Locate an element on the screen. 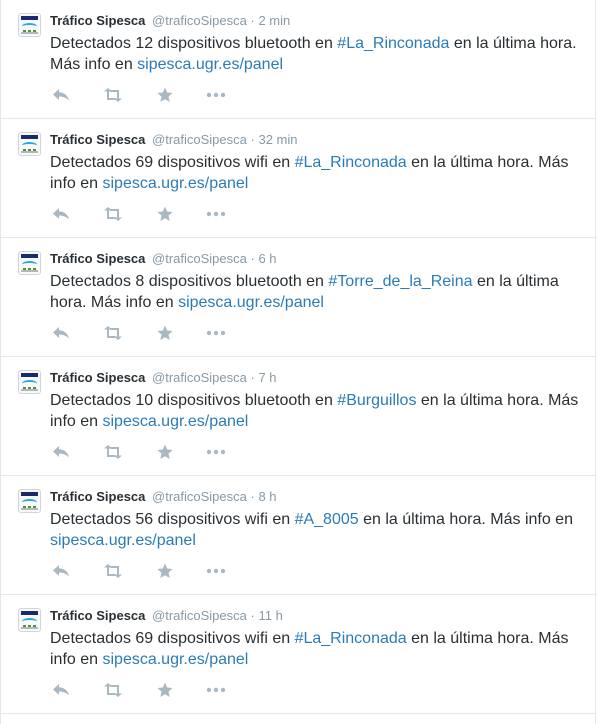 This screenshot has height=724, width=599. tweet-text-start: Detectados 10 dispositivos bluetooth en is located at coordinates (194, 400).